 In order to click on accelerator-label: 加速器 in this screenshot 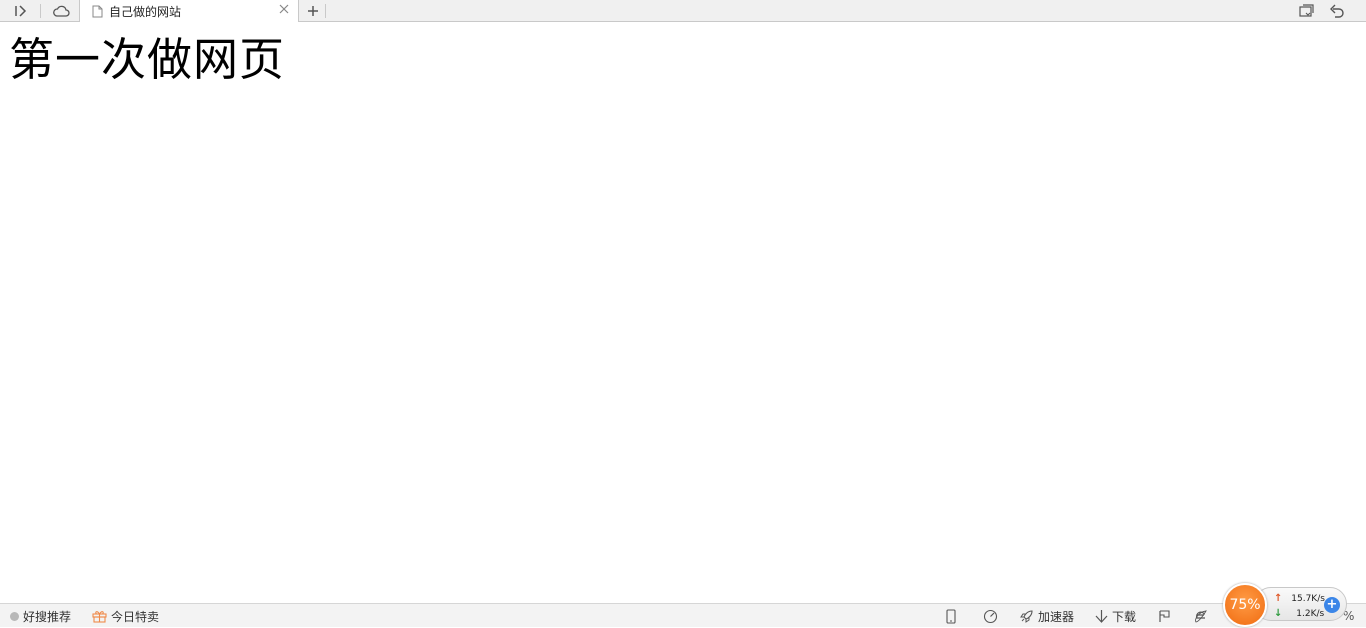, I will do `click(1056, 616)`.